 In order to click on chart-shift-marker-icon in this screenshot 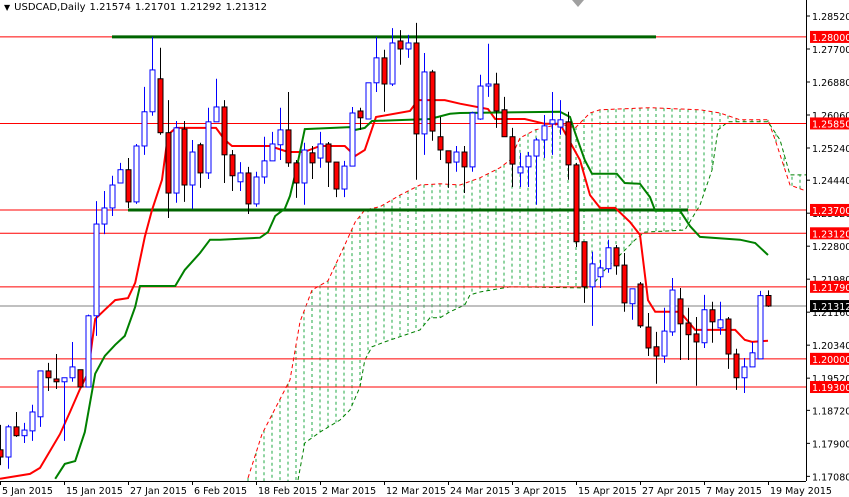, I will do `click(578, 3)`.